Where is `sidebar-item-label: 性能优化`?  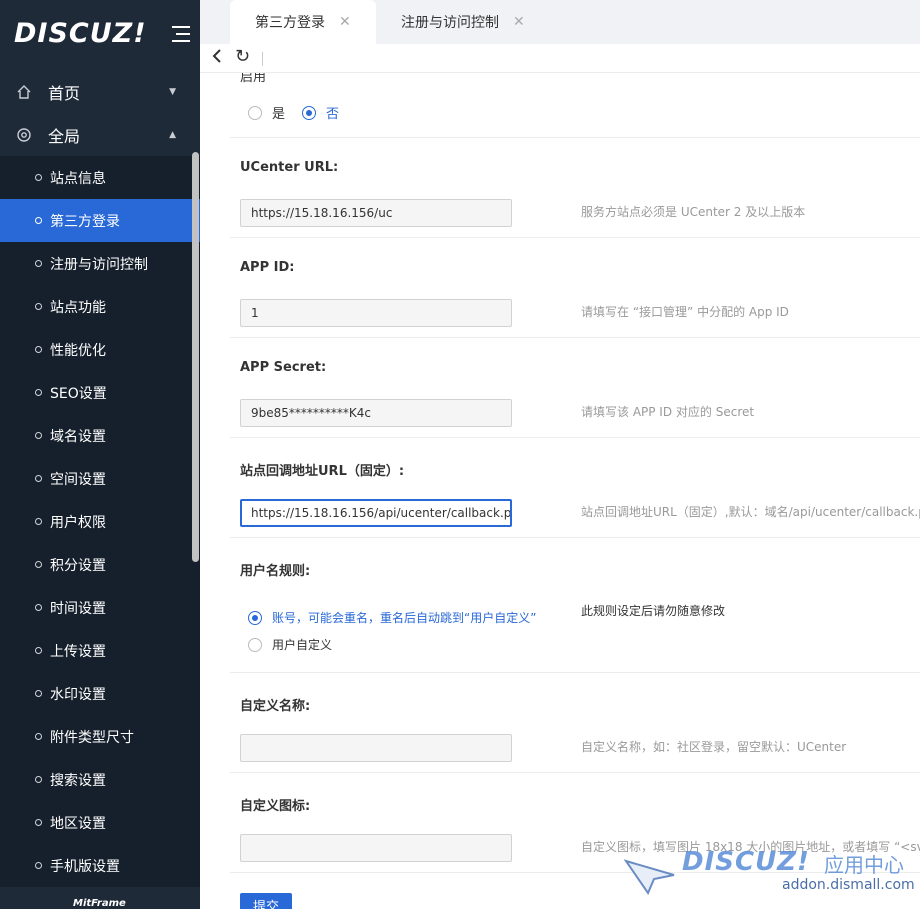 sidebar-item-label: 性能优化 is located at coordinates (78, 350).